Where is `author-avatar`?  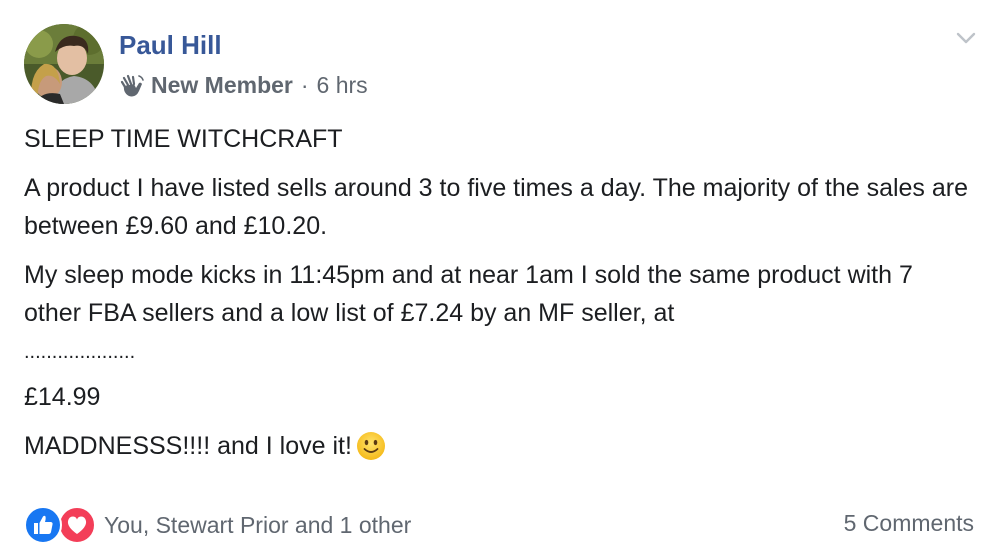
author-avatar is located at coordinates (64, 64).